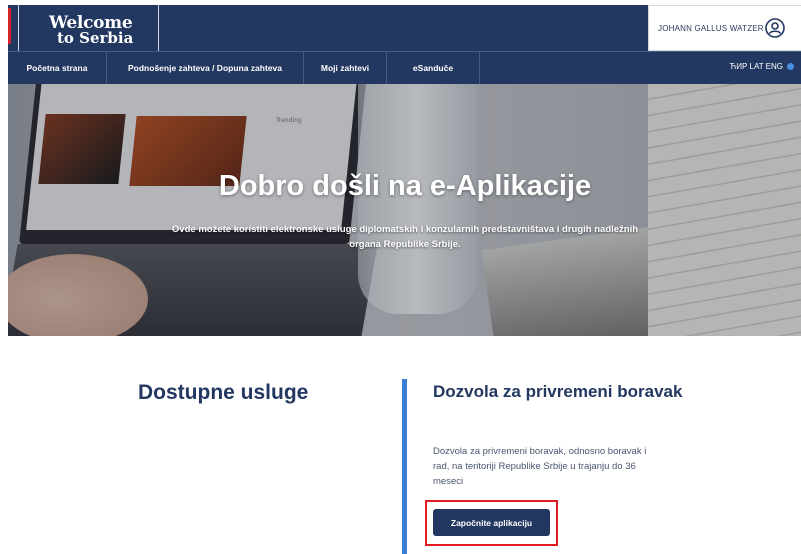  I want to click on language-switcher: ЋИР LAT ENG, so click(761, 66).